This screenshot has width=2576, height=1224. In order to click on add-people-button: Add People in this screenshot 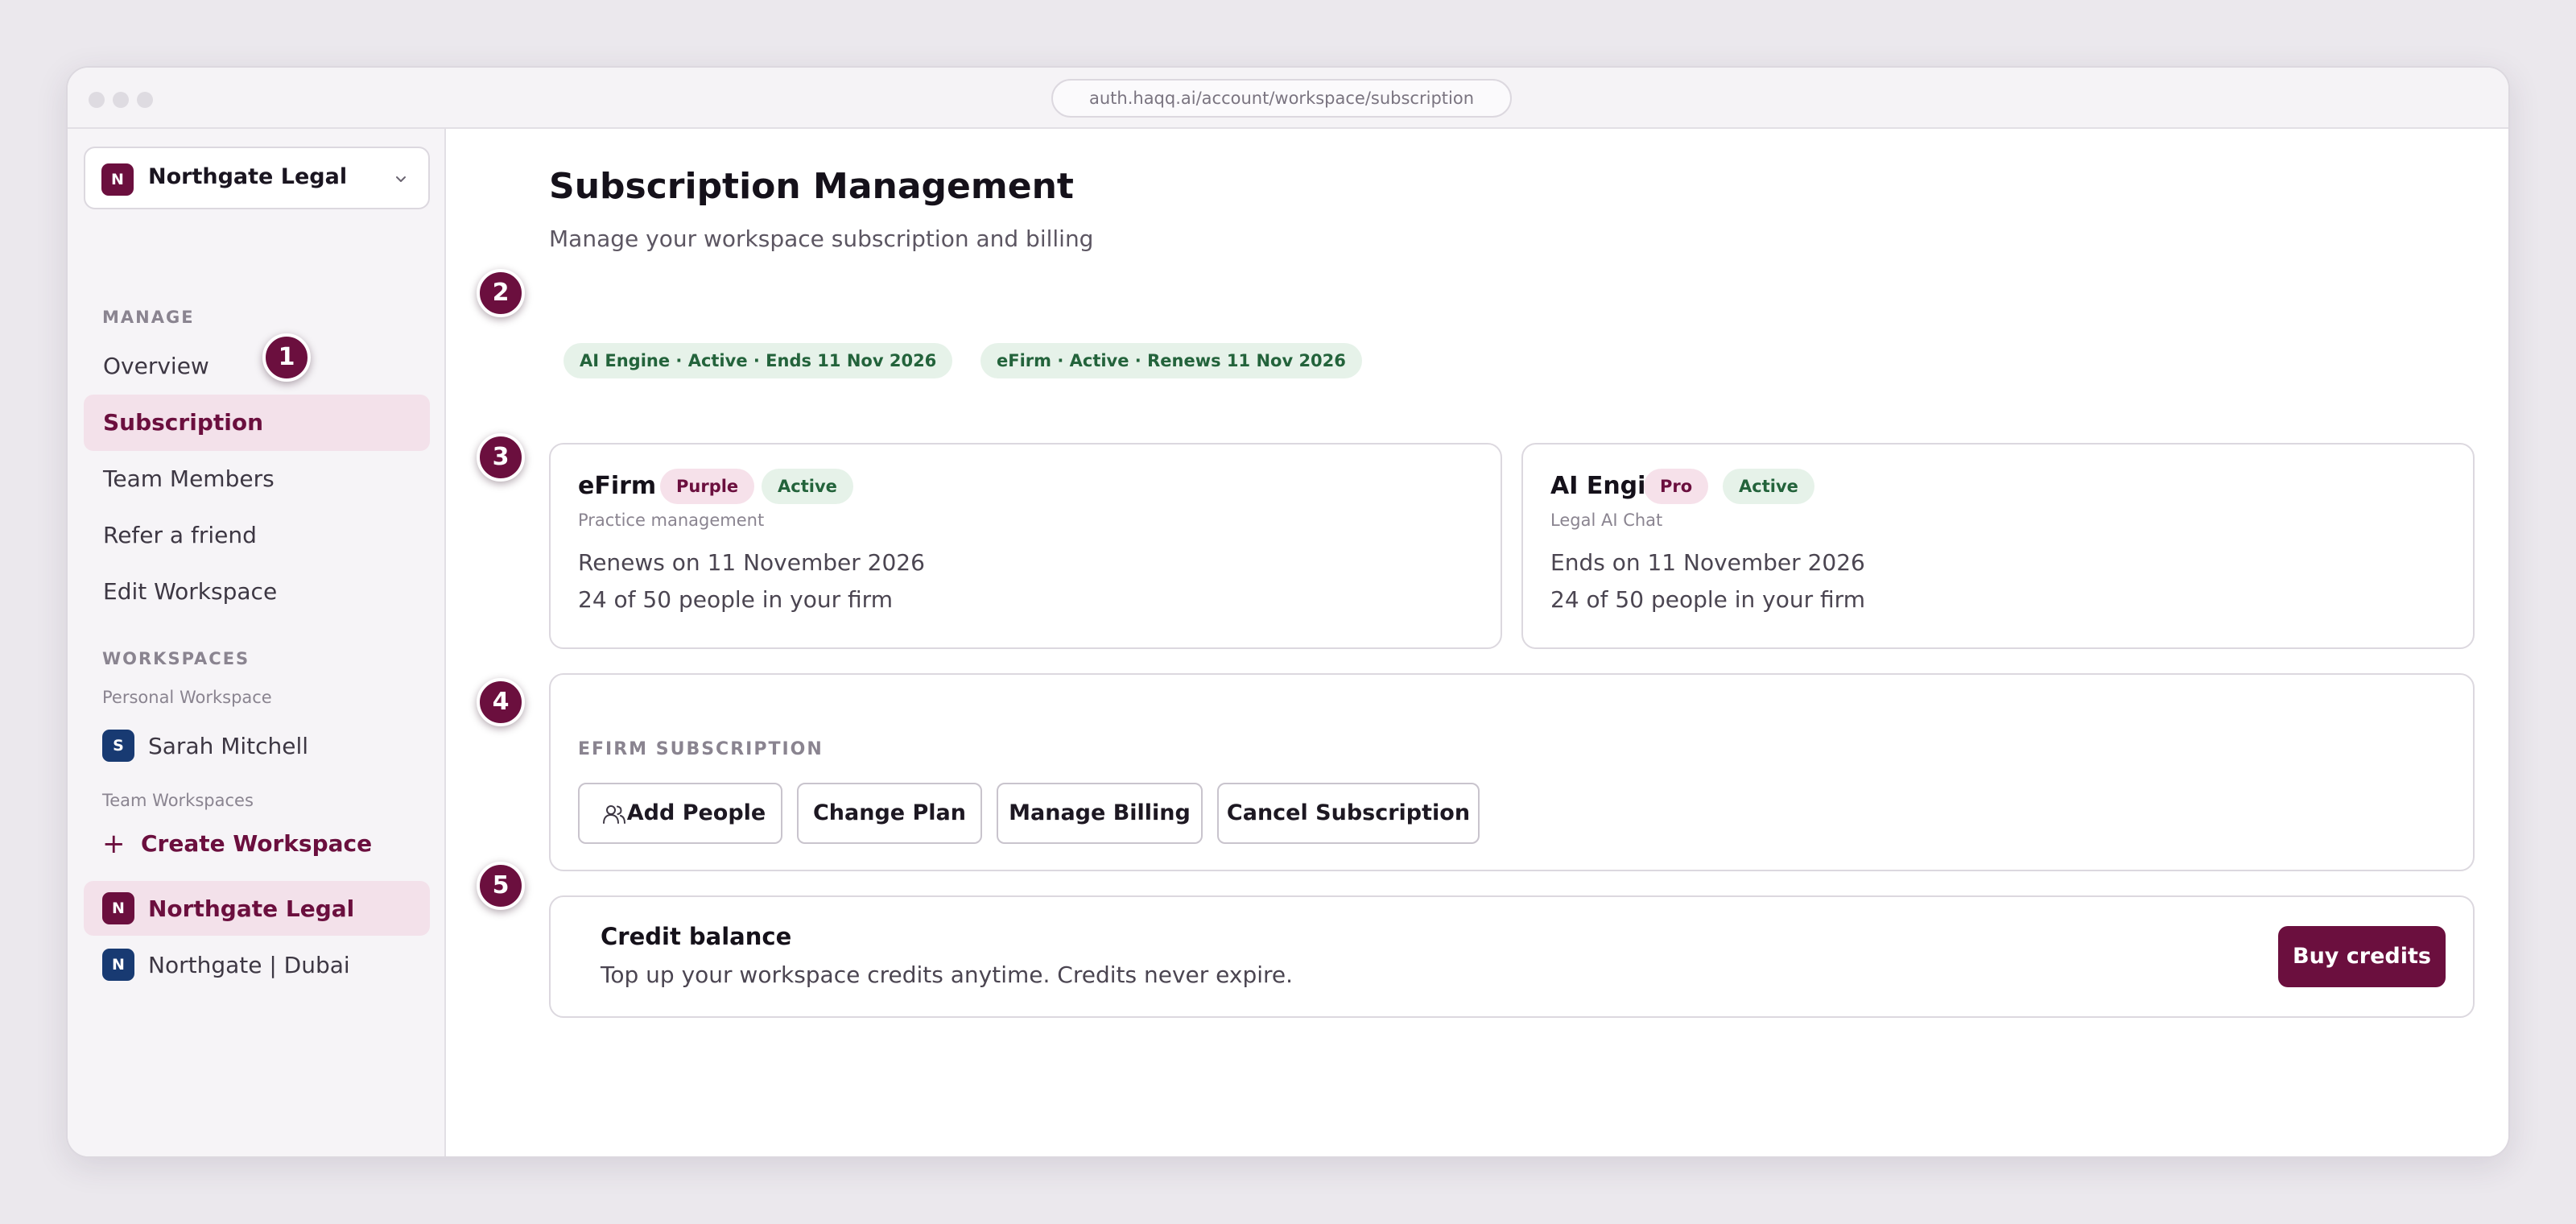, I will do `click(680, 813)`.